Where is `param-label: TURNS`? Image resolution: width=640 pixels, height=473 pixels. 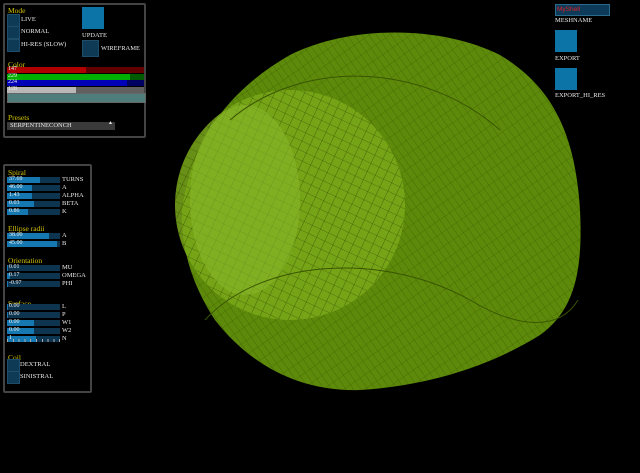 param-label: TURNS is located at coordinates (73, 179).